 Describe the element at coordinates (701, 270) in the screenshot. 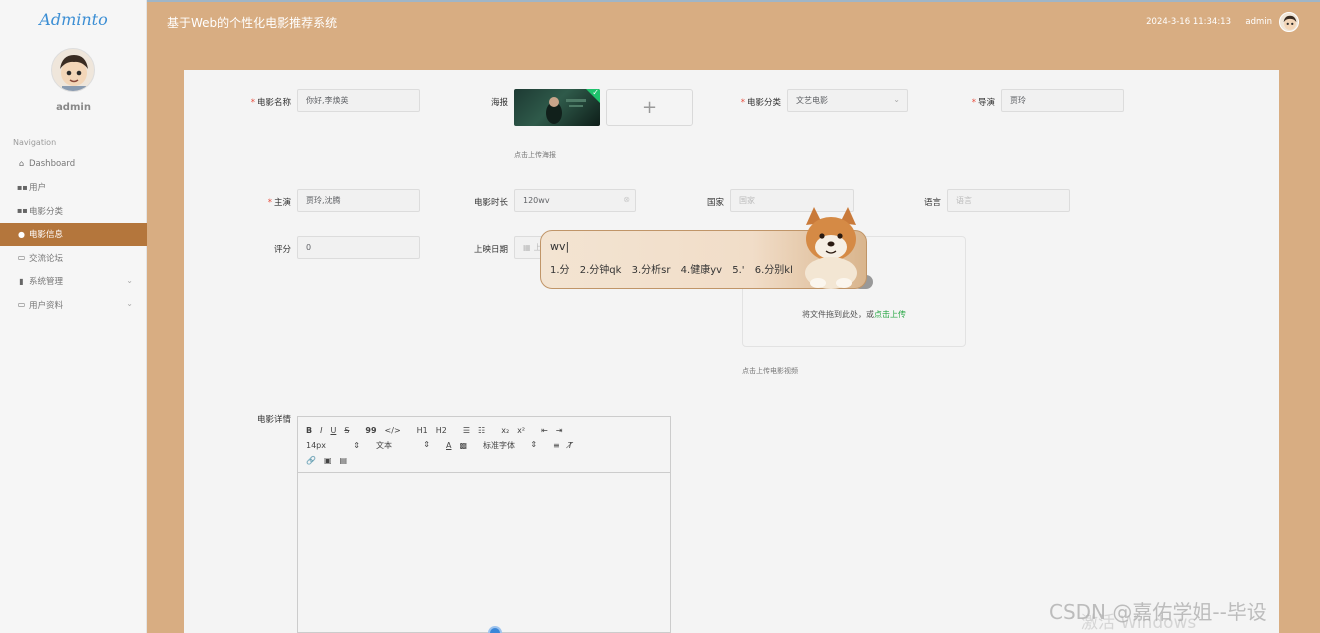

I see `ime-candidate: 4.健康yv` at that location.